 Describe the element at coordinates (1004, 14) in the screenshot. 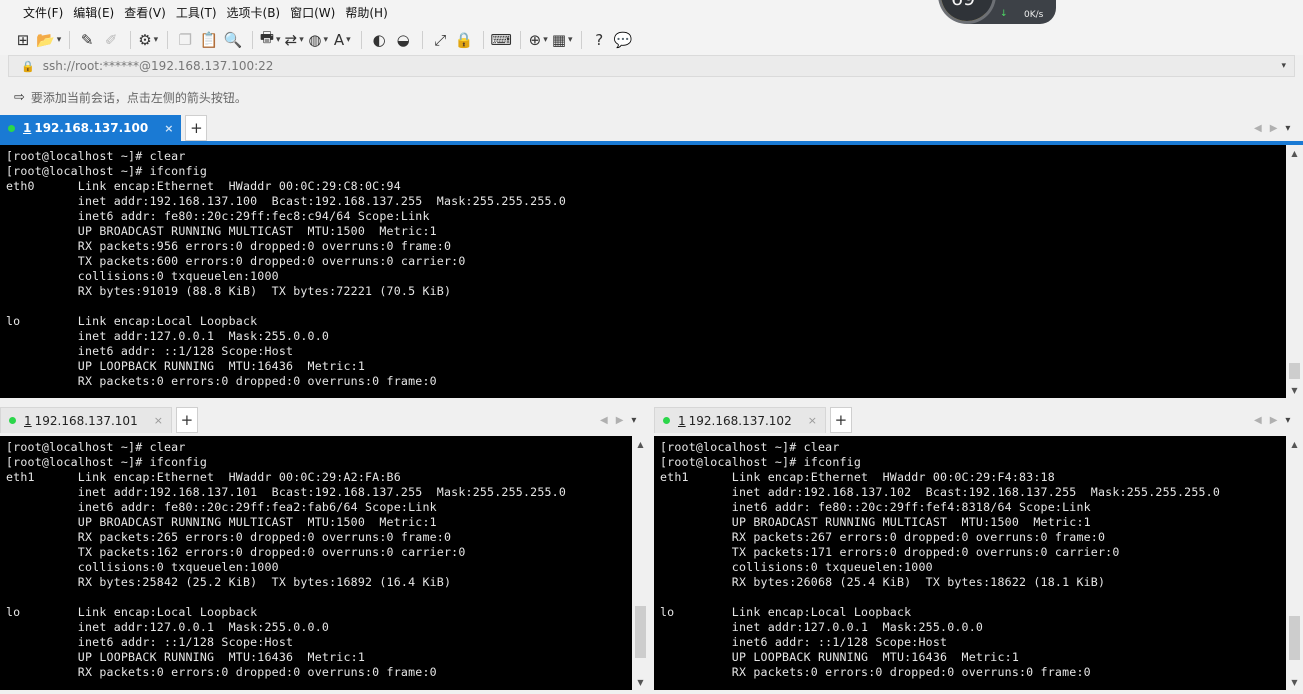

I see `download-arrow-icon: ↓` at that location.